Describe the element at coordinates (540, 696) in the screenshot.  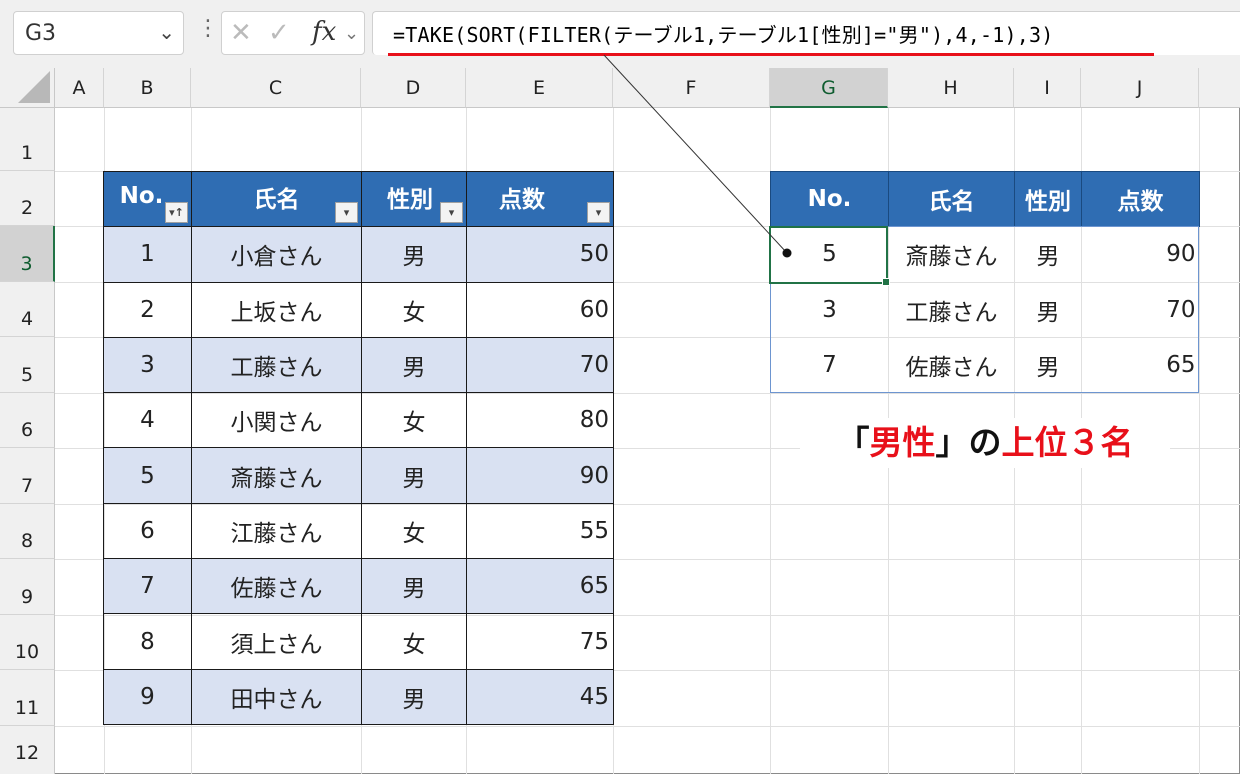
I see `cell: 45` at that location.